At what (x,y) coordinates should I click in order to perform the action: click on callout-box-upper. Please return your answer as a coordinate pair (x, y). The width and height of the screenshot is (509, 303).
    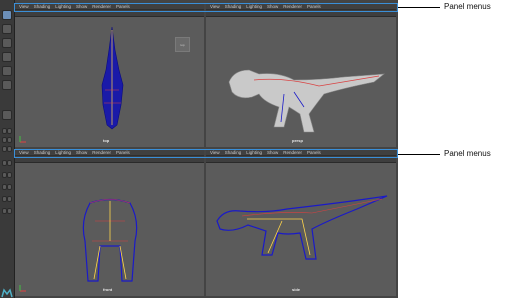
    Looking at the image, I should click on (206, 7).